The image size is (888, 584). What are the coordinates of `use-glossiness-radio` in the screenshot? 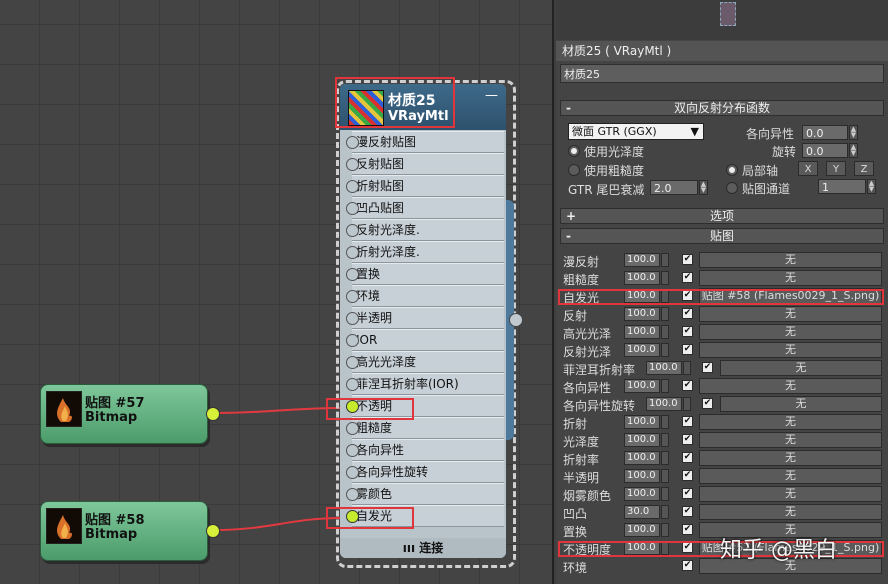 It's located at (574, 151).